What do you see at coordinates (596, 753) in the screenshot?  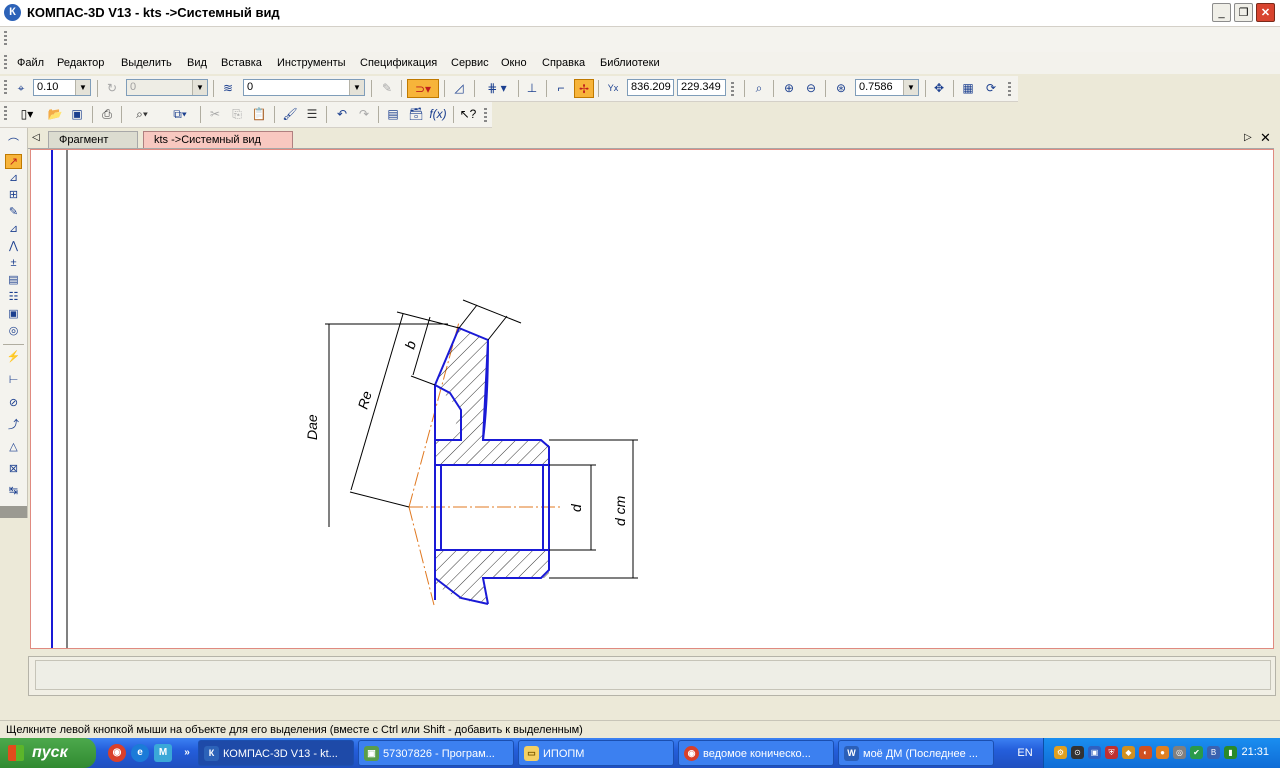 I see `task-folder: ▭ ИПОПМ` at bounding box center [596, 753].